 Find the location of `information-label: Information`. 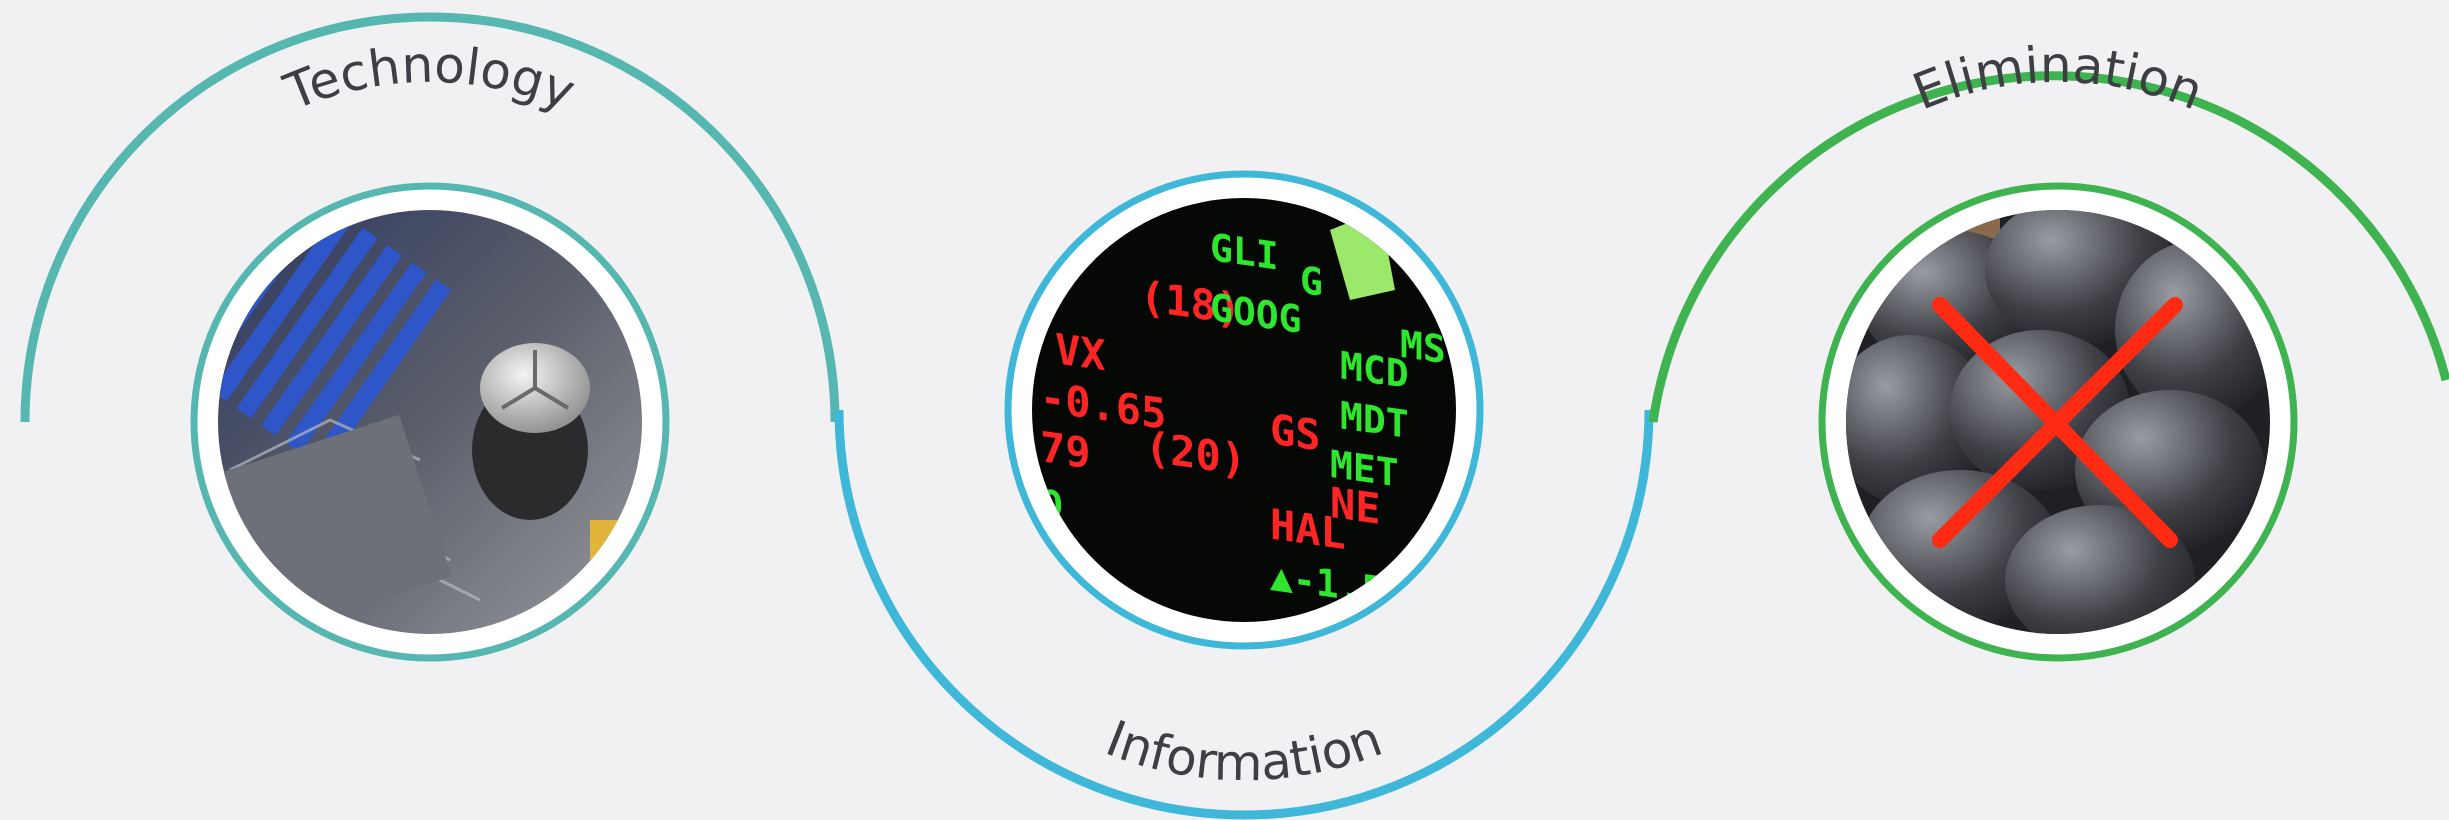

information-label: Information is located at coordinates (1243, 750).